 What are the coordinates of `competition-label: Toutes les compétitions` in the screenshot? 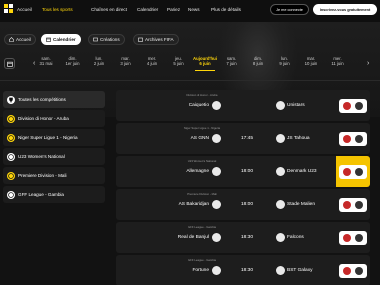 It's located at (42, 99).